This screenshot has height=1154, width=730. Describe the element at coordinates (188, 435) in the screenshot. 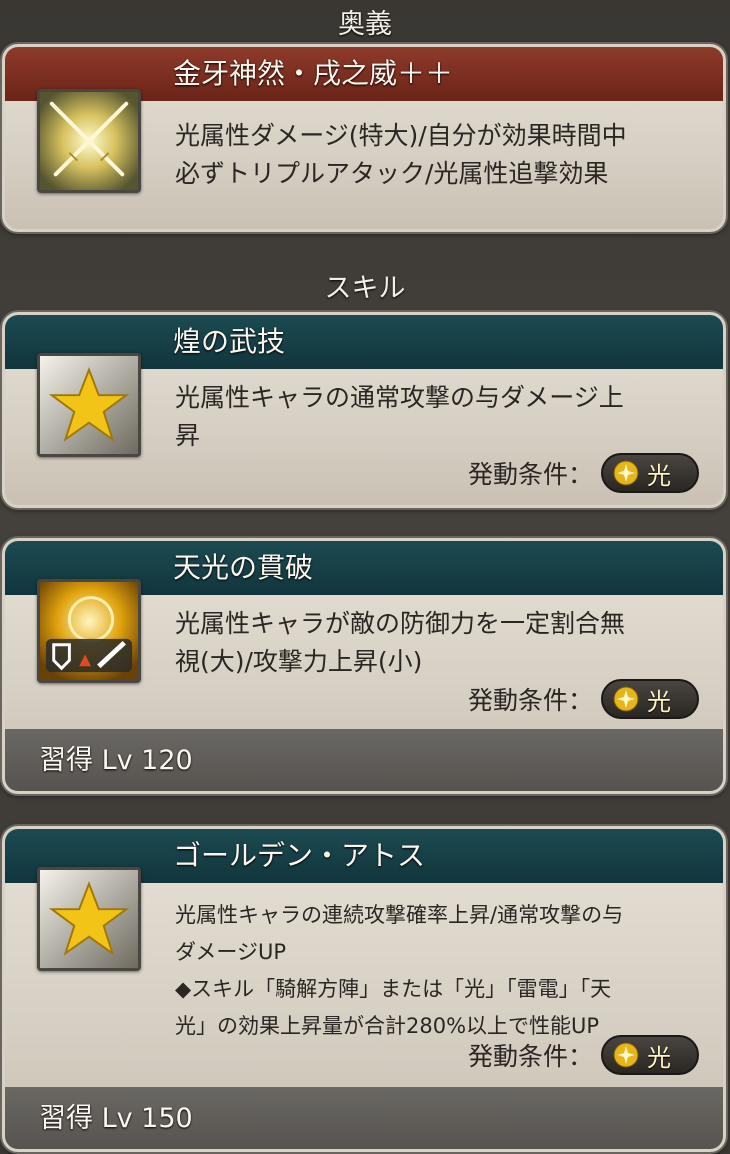

I see `skill-1-description-line2: 昇` at that location.